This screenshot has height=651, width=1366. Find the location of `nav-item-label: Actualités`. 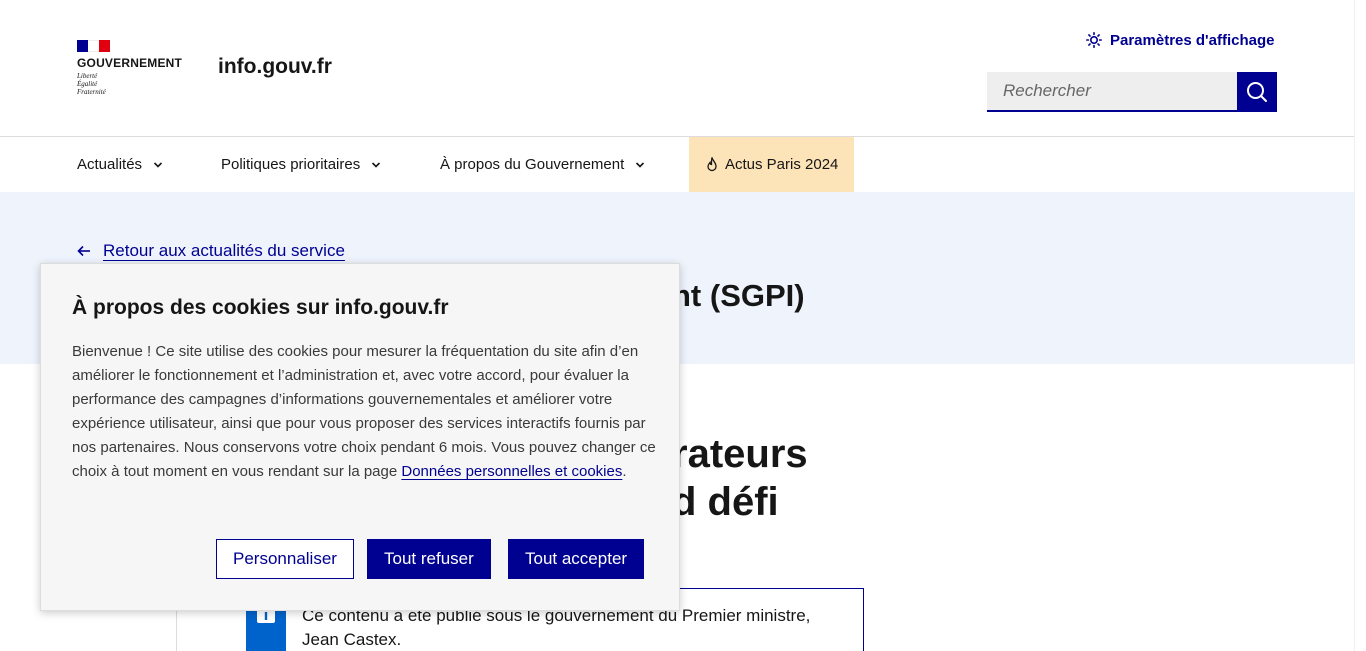

nav-item-label: Actualités is located at coordinates (110, 164).